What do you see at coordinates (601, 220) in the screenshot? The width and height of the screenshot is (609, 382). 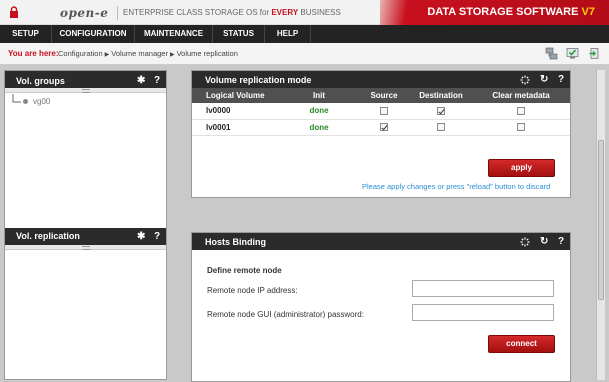 I see `scrollbar-thumb` at bounding box center [601, 220].